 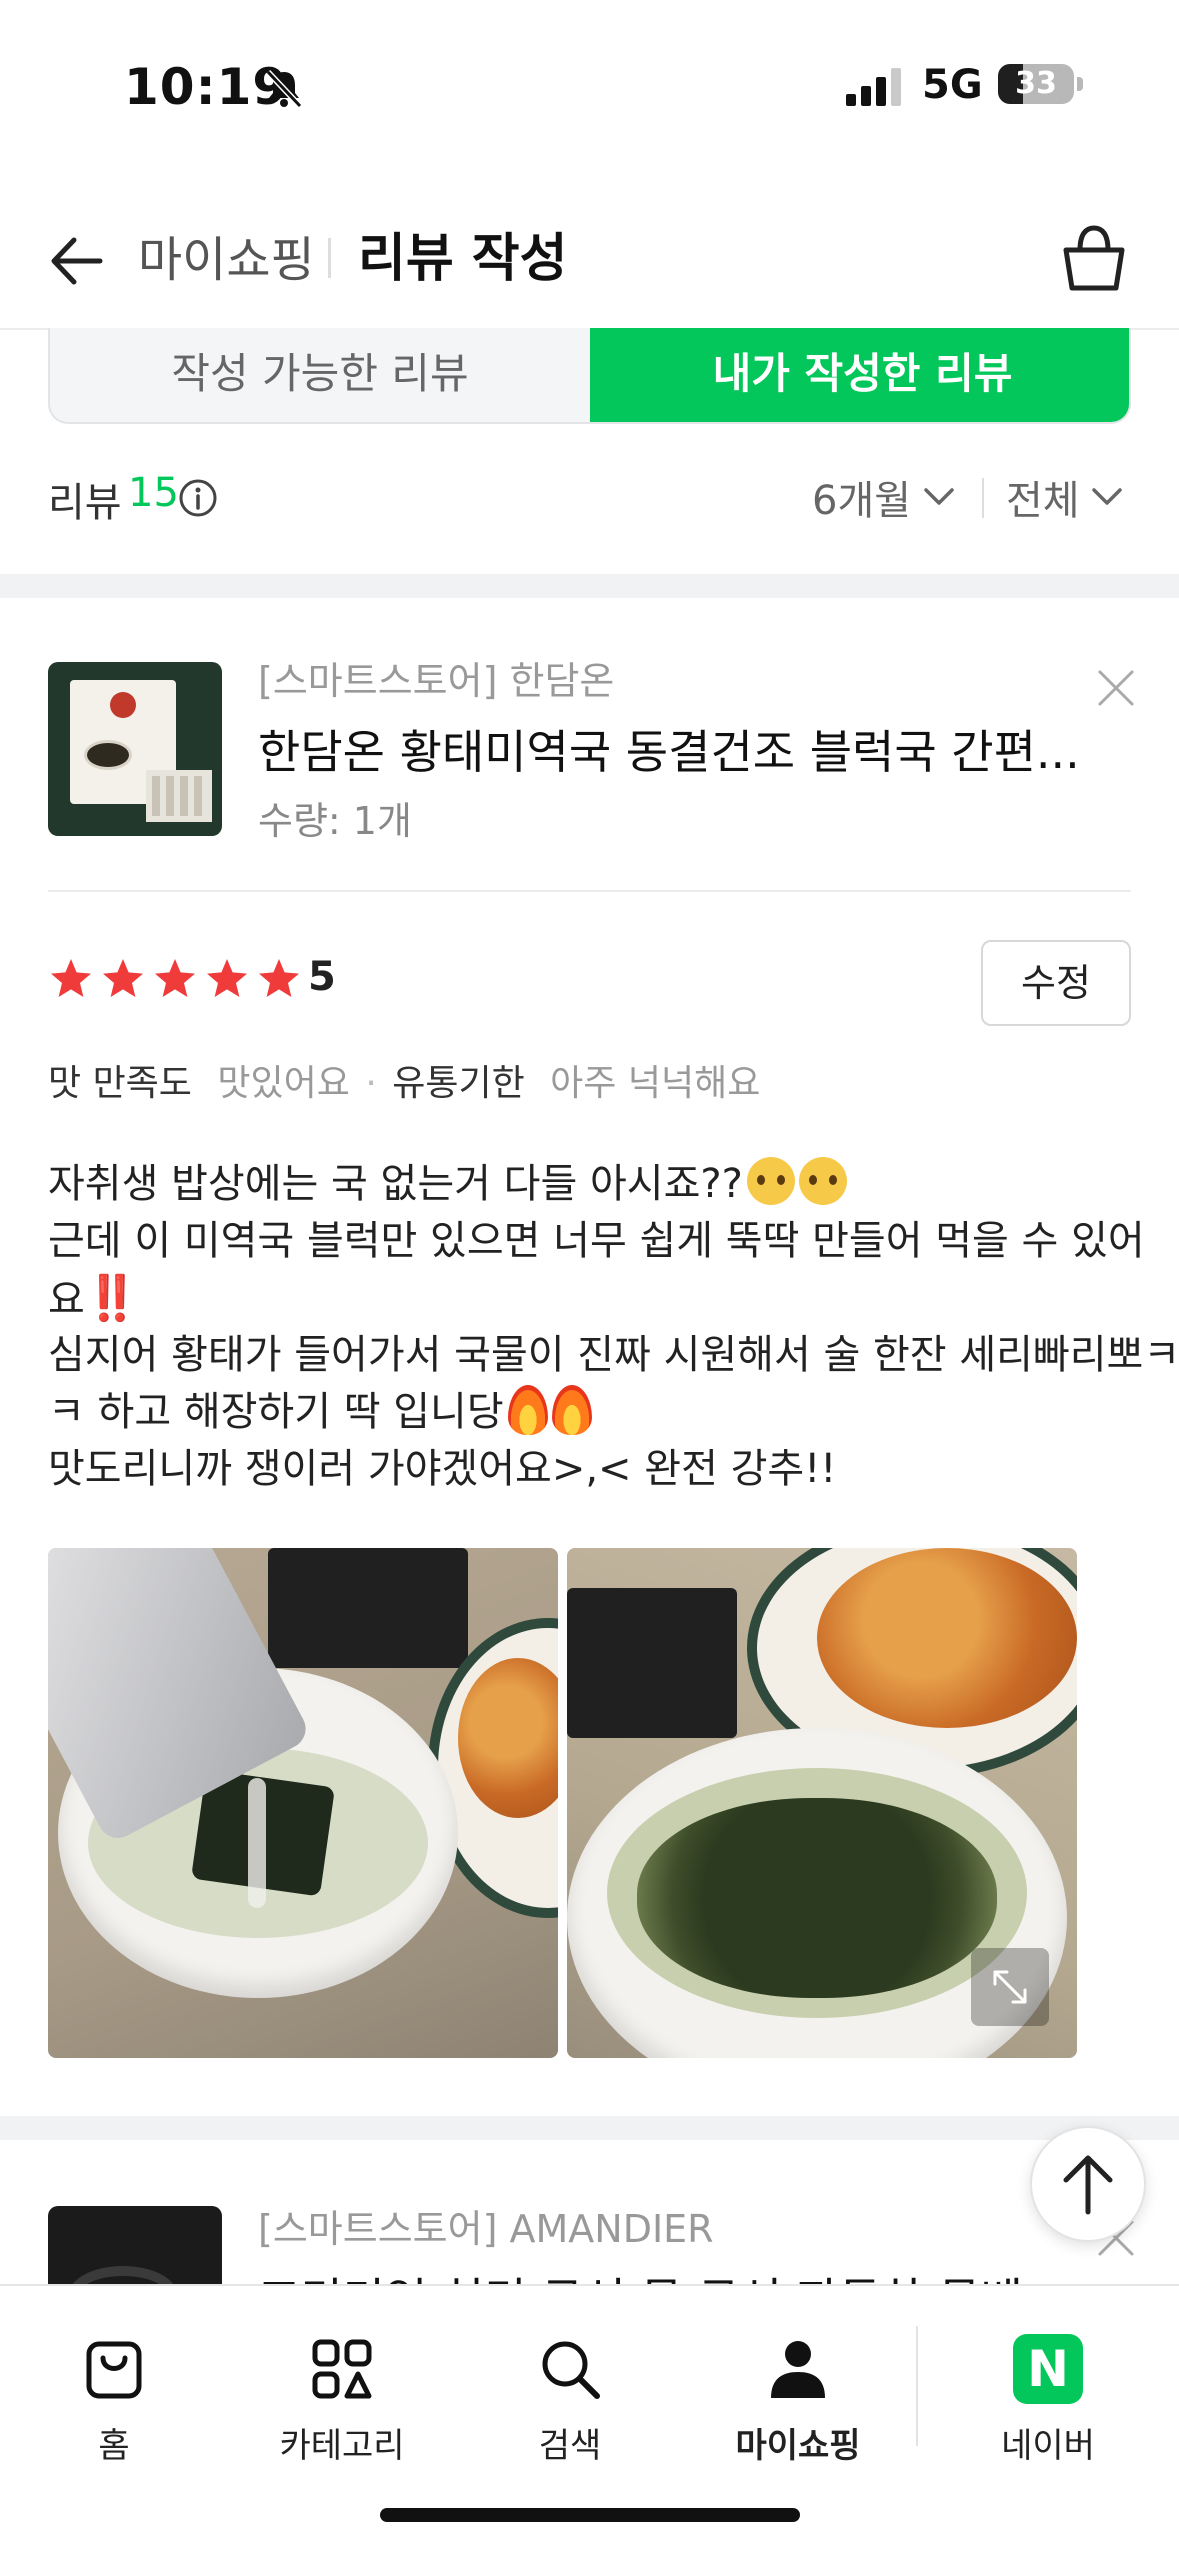 I want to click on product-bowl-image, so click(x=108, y=755).